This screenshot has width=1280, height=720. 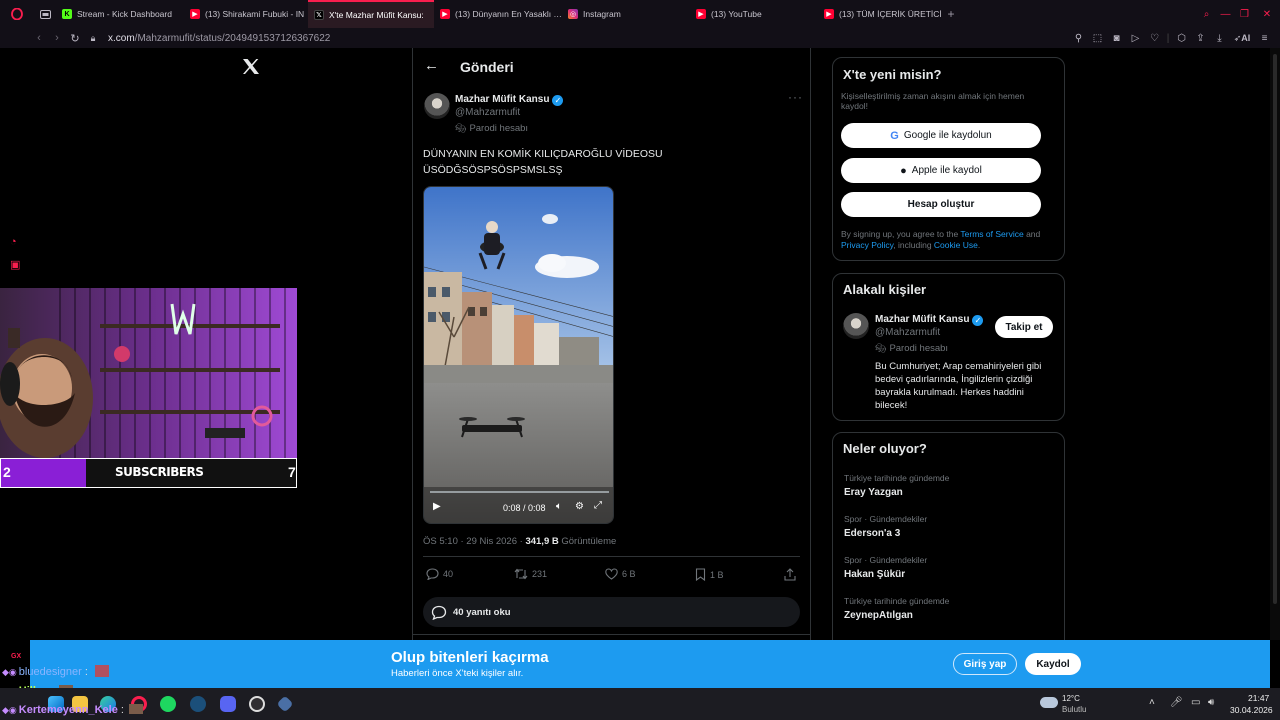 What do you see at coordinates (1225, 14) in the screenshot?
I see `minimize-icon: —` at bounding box center [1225, 14].